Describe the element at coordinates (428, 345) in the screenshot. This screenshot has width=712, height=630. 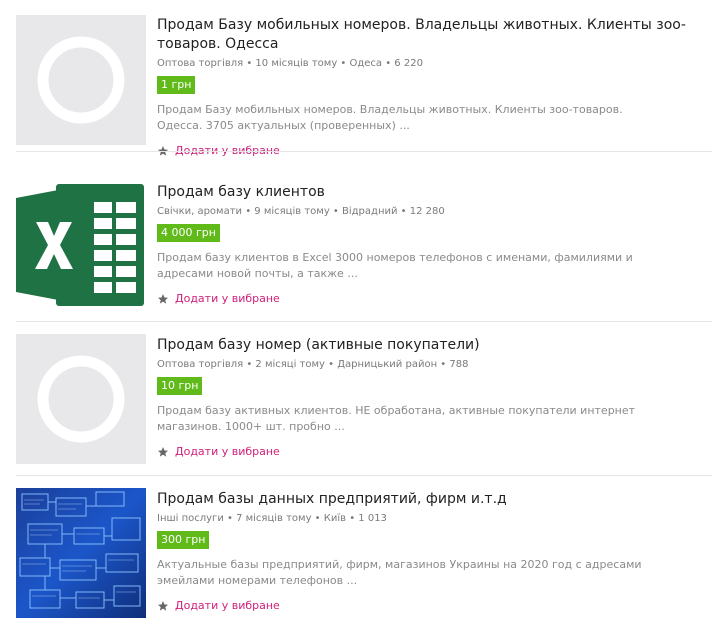
I see `listing-title: Продам базу номер (активные покупатели)` at that location.